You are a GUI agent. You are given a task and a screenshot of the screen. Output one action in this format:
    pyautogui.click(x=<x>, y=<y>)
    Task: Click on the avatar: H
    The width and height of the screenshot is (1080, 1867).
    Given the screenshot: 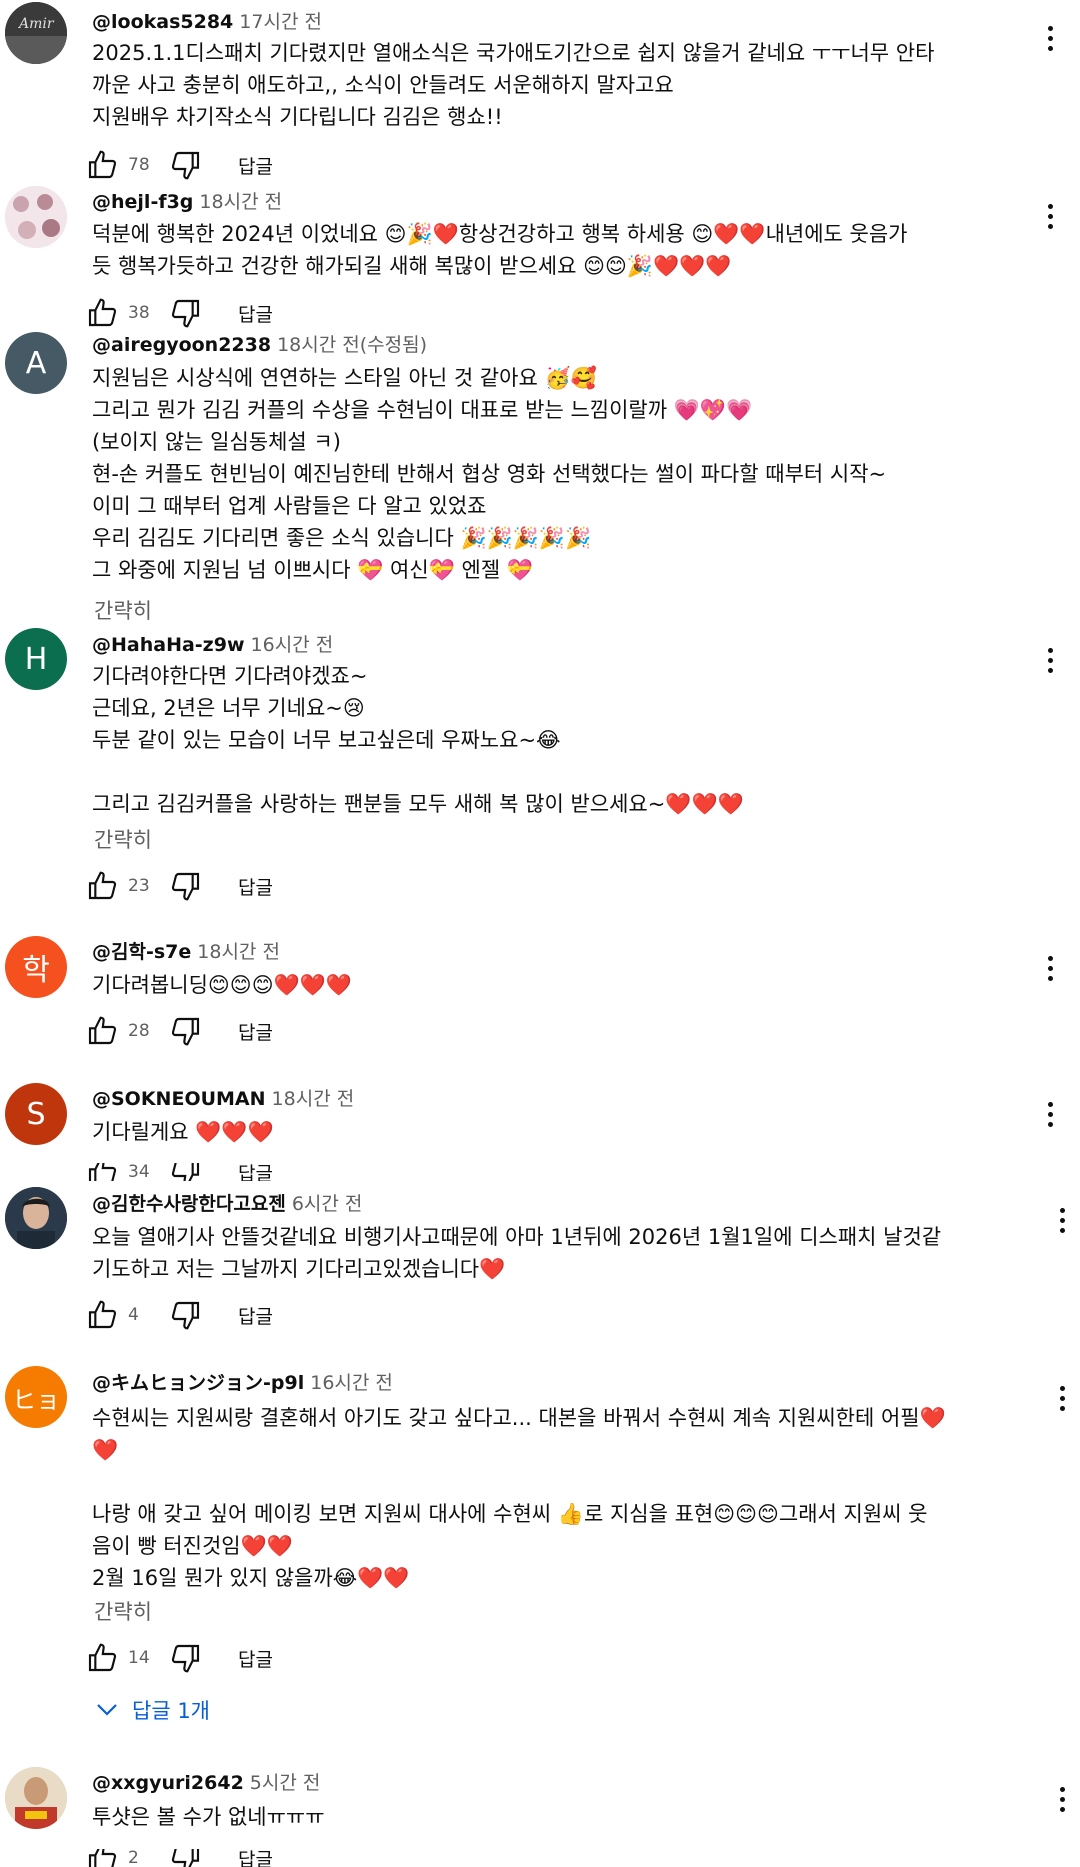 What is the action you would take?
    pyautogui.click(x=36, y=659)
    